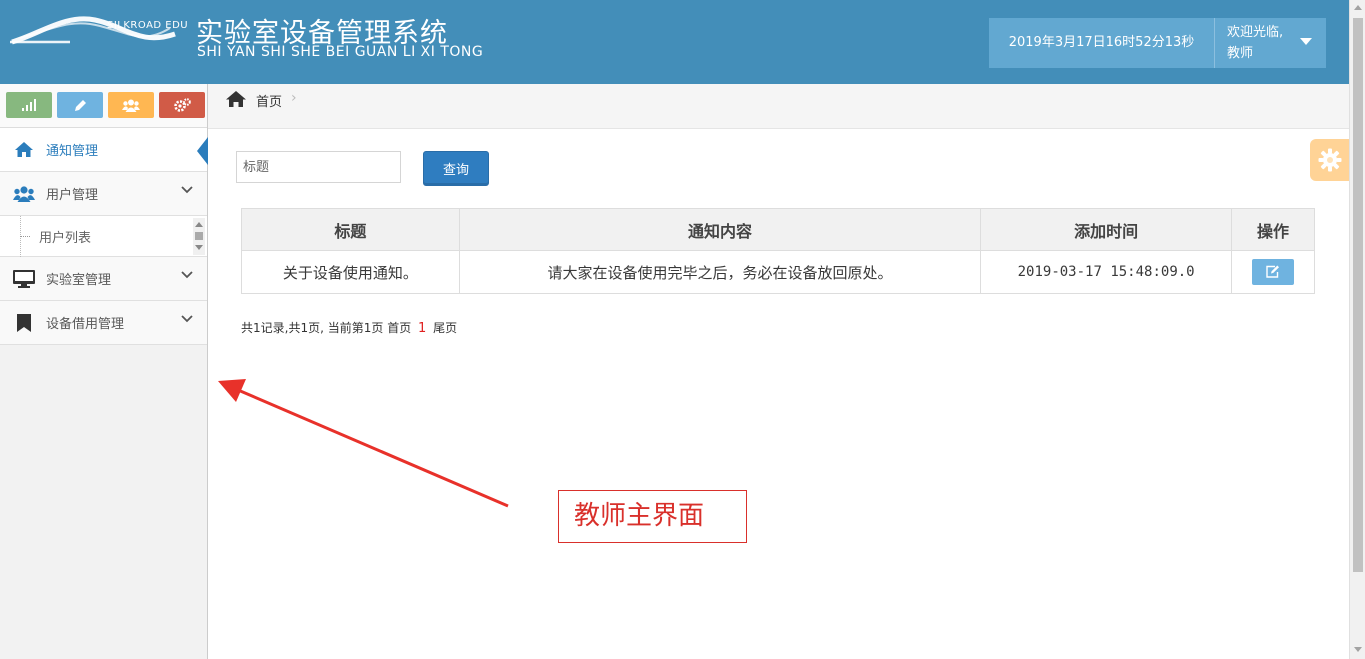 This screenshot has width=1365, height=659. I want to click on pagination: 共1记录,共1页, 当前第1页 首页 1 尾页, so click(349, 327).